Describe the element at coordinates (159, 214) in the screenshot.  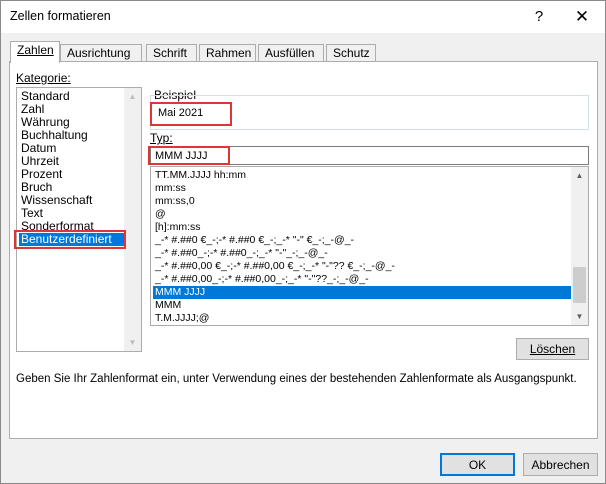
I see `type-item: @` at that location.